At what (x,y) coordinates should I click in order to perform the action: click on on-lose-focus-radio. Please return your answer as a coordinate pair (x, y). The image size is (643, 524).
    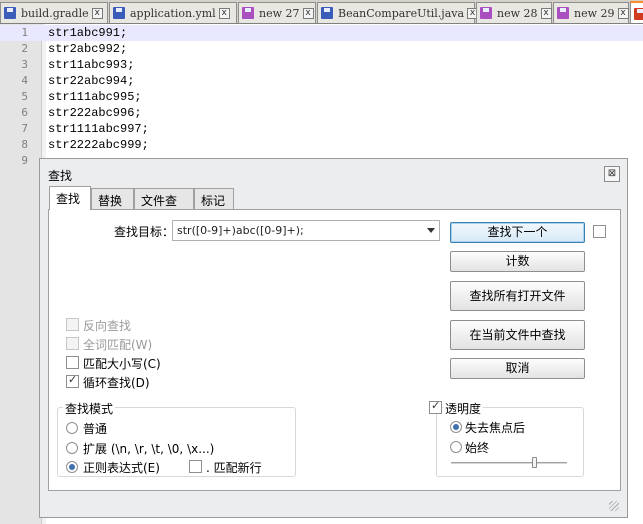
    Looking at the image, I should click on (456, 427).